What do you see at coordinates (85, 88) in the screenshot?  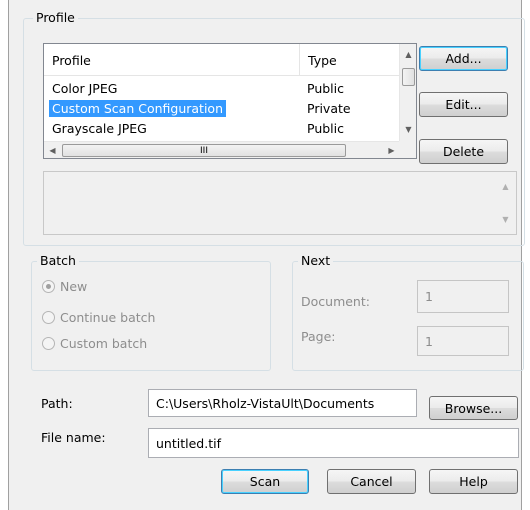 I see `profile-row-name: Color JPEG` at bounding box center [85, 88].